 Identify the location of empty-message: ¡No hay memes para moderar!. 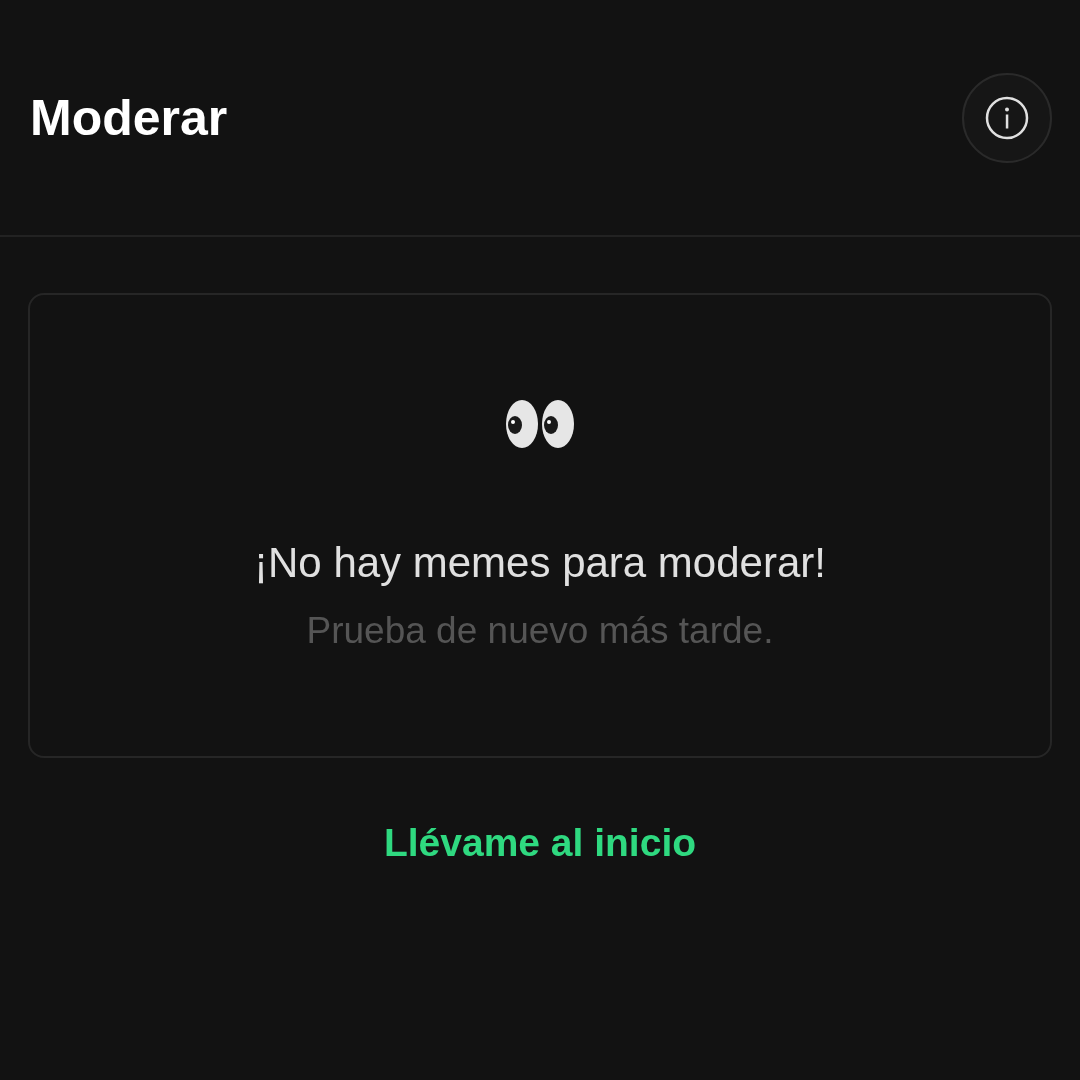
(540, 563).